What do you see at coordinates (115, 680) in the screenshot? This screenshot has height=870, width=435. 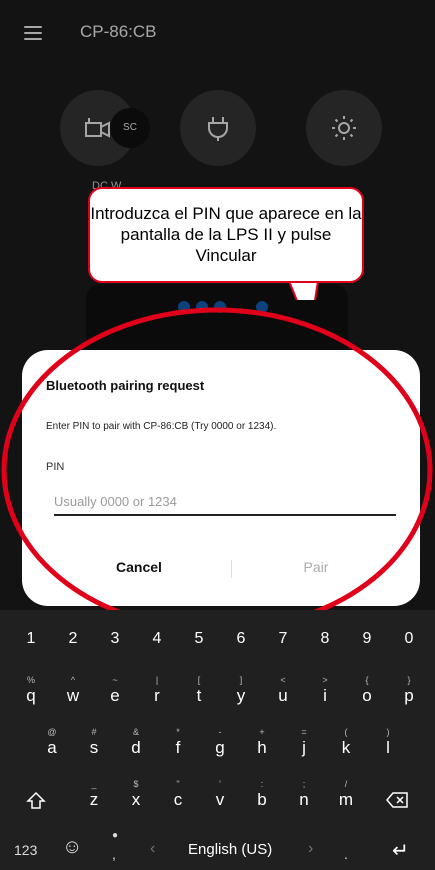 I see `key-hint: ~` at bounding box center [115, 680].